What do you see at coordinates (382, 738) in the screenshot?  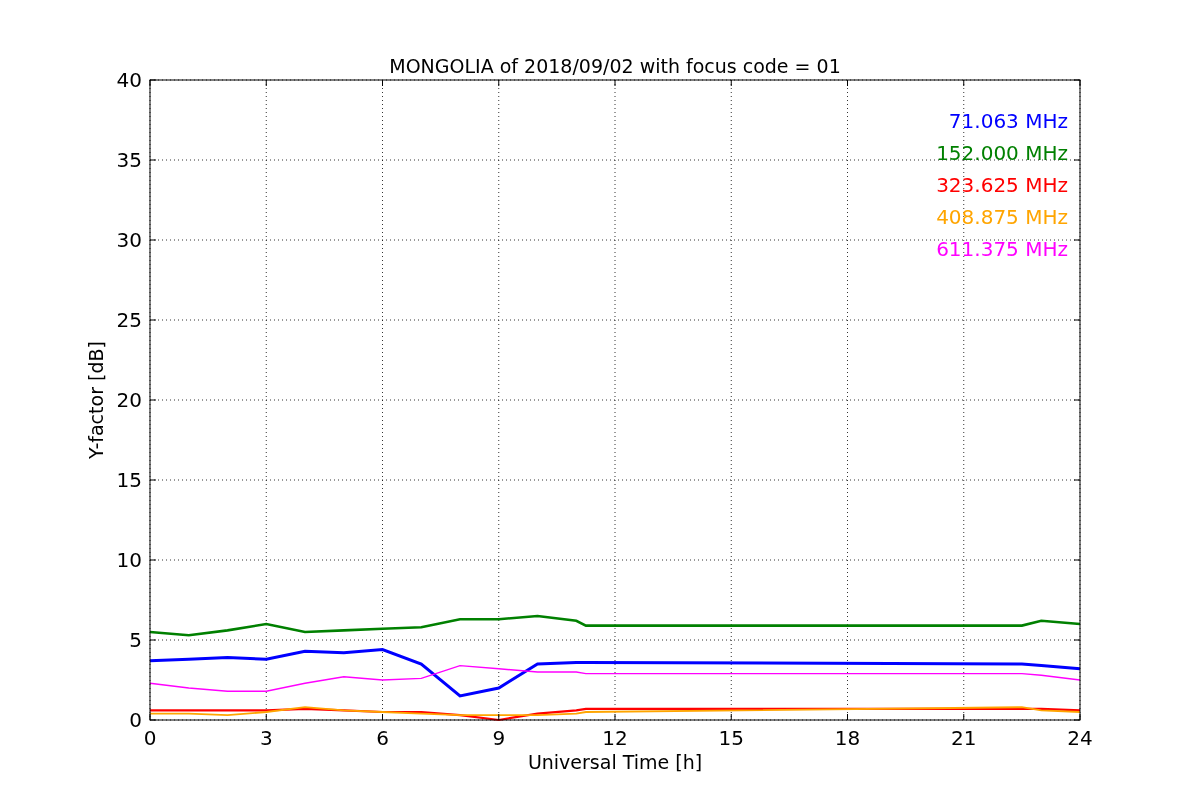 I see `x-tick-label: 6` at bounding box center [382, 738].